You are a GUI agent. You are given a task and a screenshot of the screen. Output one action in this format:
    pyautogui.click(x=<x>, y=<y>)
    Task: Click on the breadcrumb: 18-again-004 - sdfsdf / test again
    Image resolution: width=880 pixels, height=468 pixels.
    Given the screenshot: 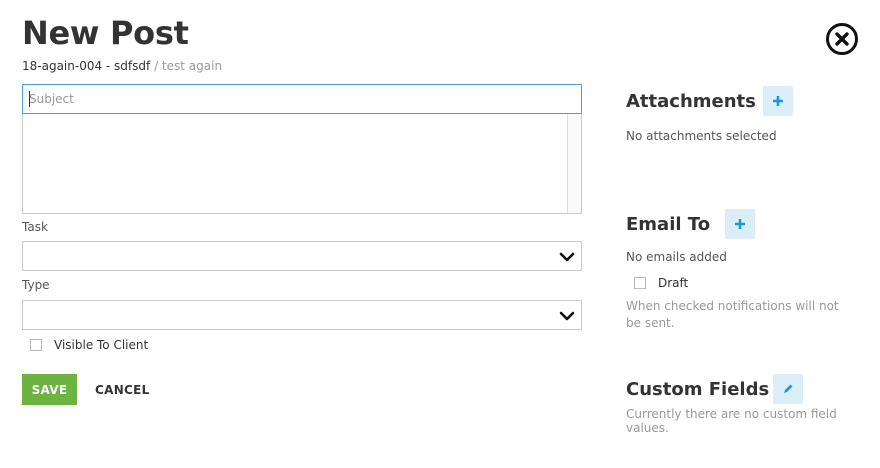 What is the action you would take?
    pyautogui.click(x=122, y=66)
    